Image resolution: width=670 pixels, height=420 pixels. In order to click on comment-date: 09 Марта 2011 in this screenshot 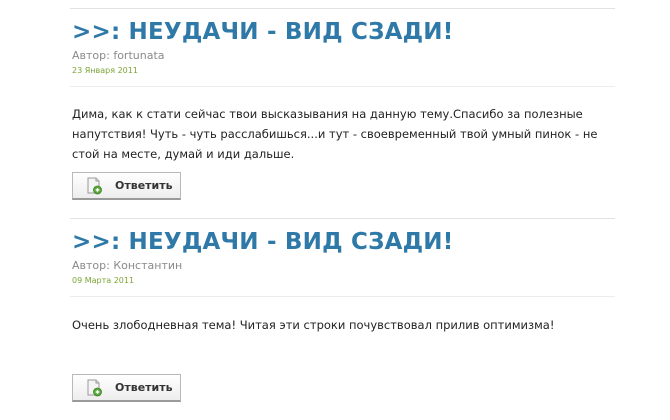, I will do `click(103, 280)`.